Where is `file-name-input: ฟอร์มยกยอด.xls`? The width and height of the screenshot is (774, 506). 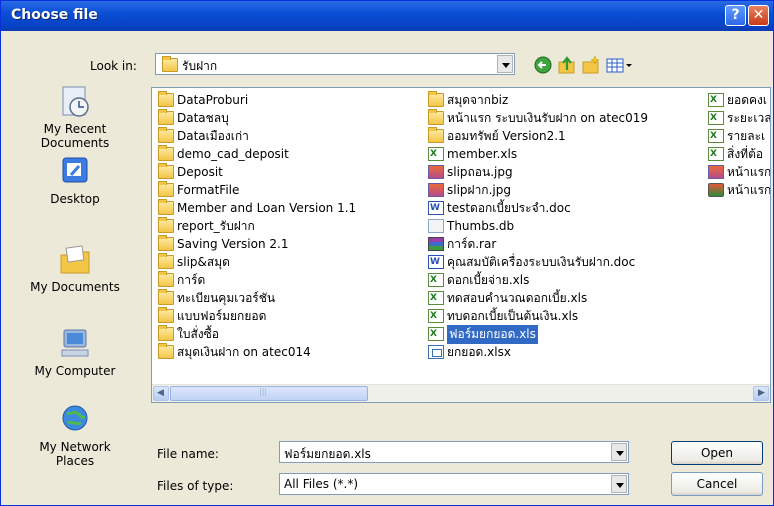
file-name-input: ฟอร์มยกยอด.xls is located at coordinates (454, 452).